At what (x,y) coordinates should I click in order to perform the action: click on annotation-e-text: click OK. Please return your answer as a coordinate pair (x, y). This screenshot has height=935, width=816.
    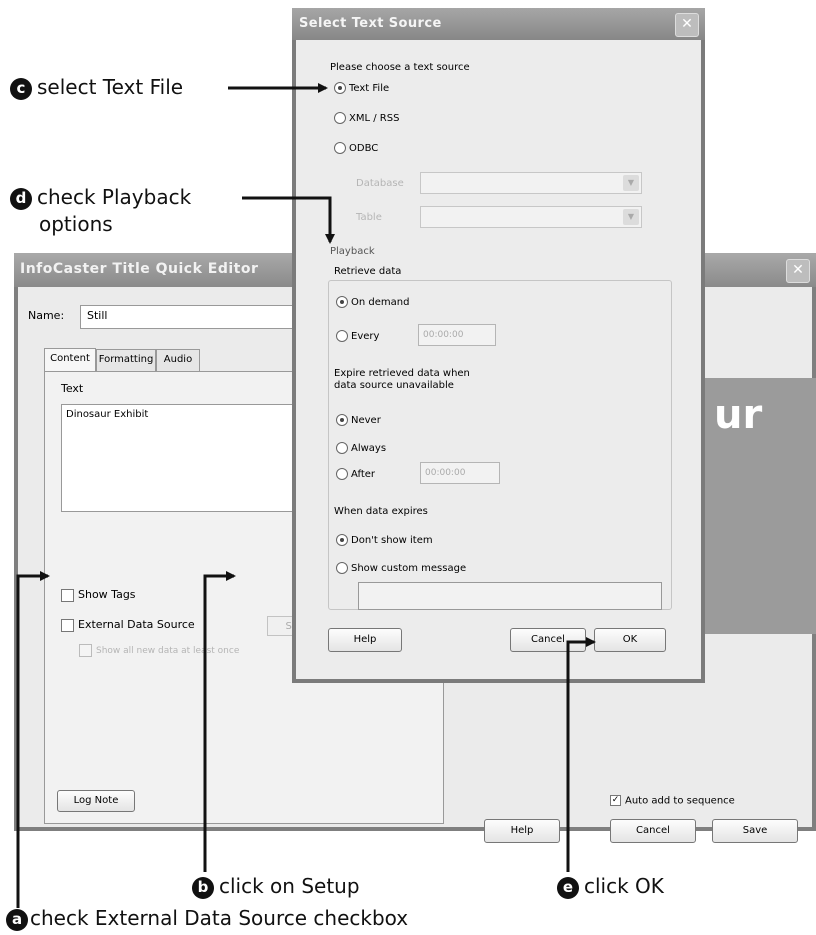
    Looking at the image, I should click on (624, 886).